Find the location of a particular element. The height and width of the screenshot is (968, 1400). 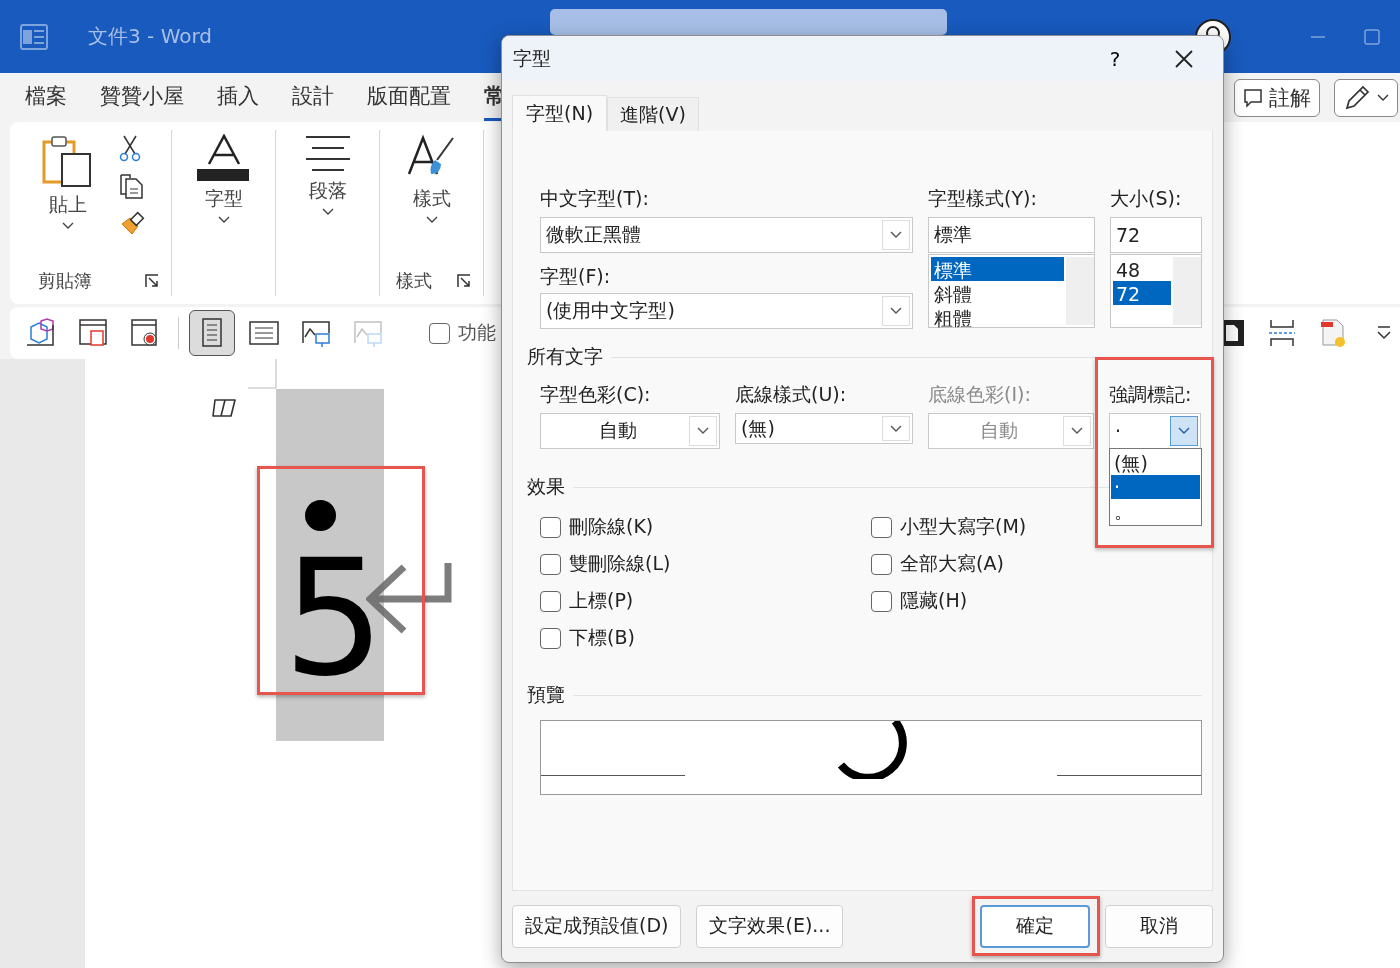

list-item: 72 is located at coordinates (1142, 293).